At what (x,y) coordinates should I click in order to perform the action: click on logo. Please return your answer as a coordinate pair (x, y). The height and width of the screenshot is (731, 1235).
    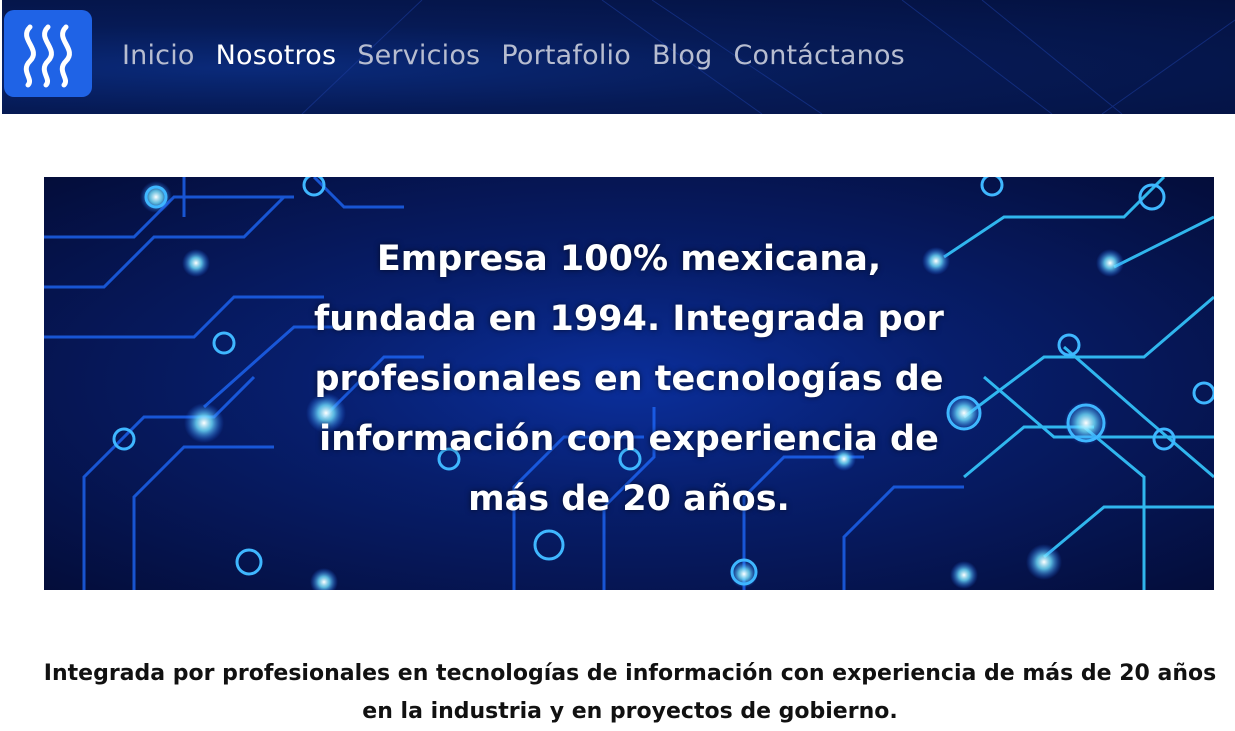
    Looking at the image, I should click on (48, 53).